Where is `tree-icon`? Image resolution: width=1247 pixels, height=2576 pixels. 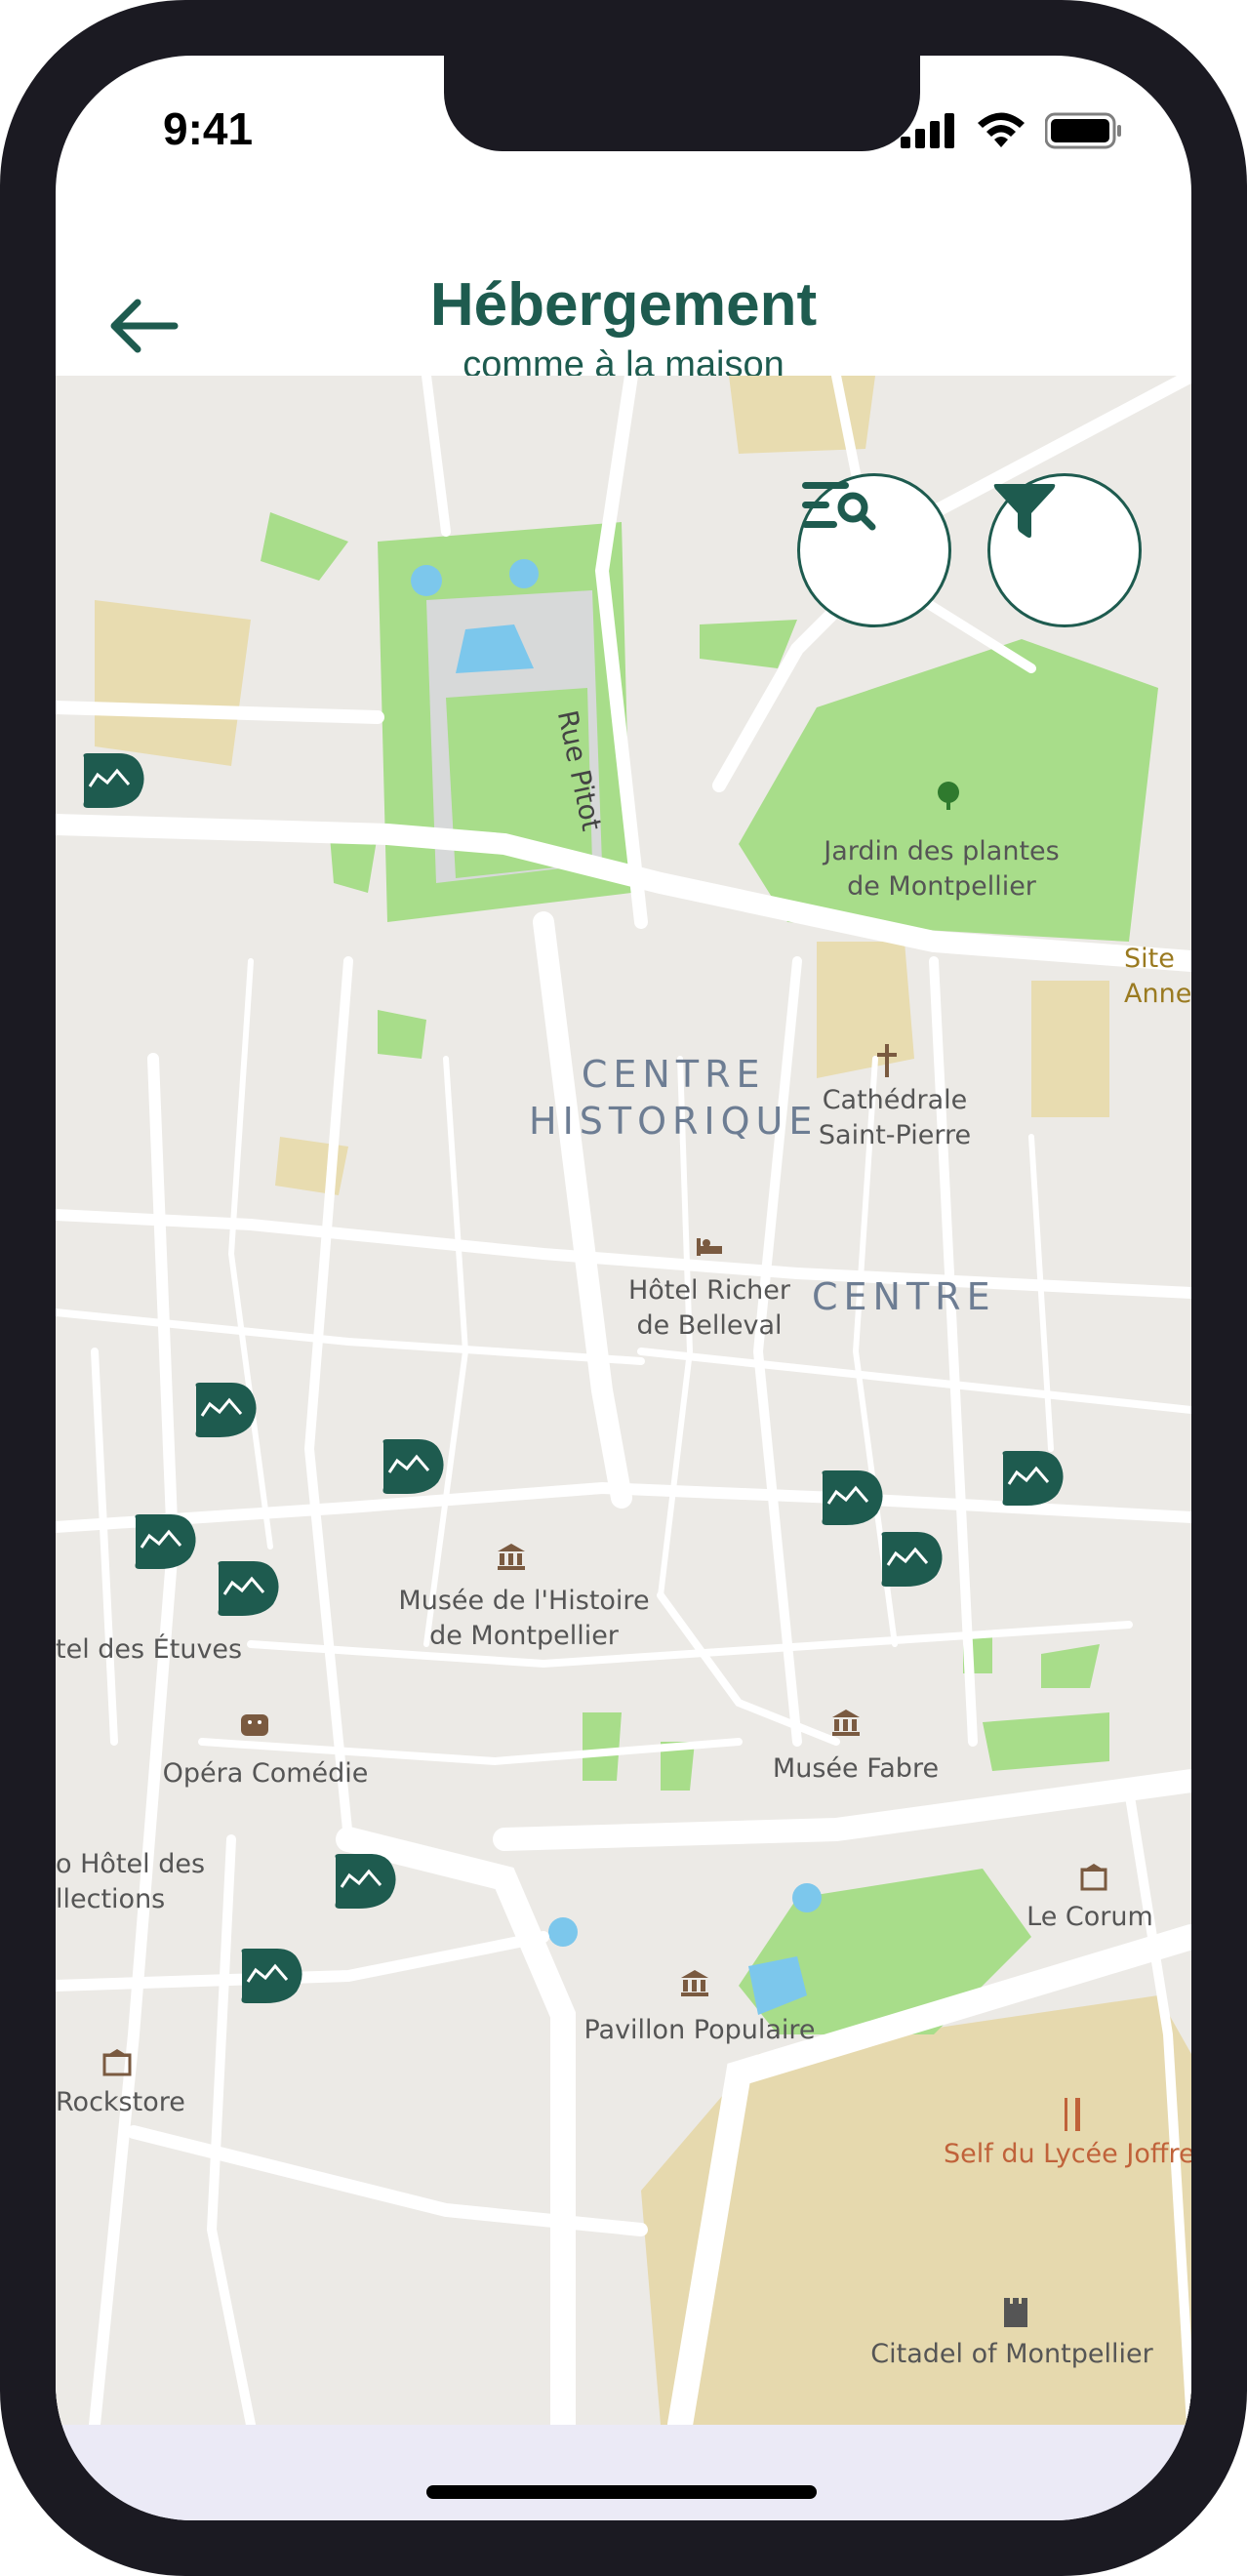 tree-icon is located at coordinates (948, 796).